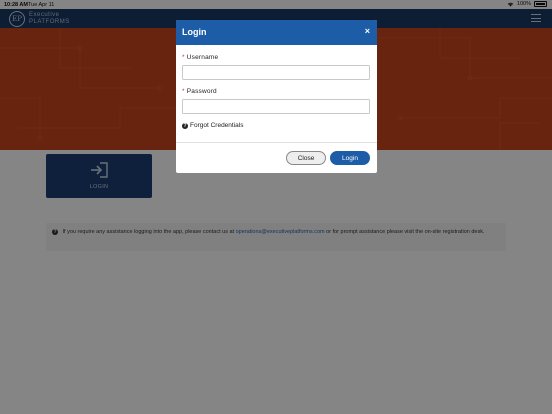  What do you see at coordinates (350, 158) in the screenshot?
I see `login-button: Login` at bounding box center [350, 158].